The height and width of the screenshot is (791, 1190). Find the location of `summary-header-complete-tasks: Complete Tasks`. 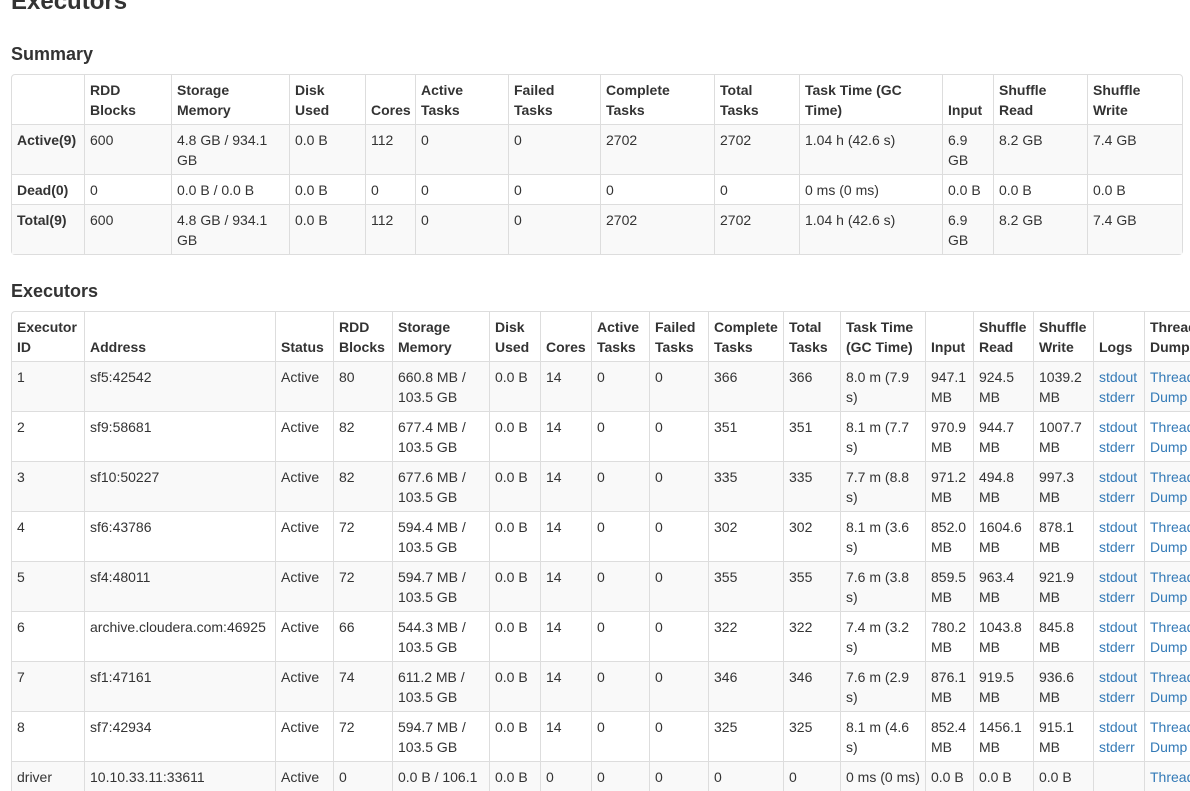

summary-header-complete-tasks: Complete Tasks is located at coordinates (657, 99).